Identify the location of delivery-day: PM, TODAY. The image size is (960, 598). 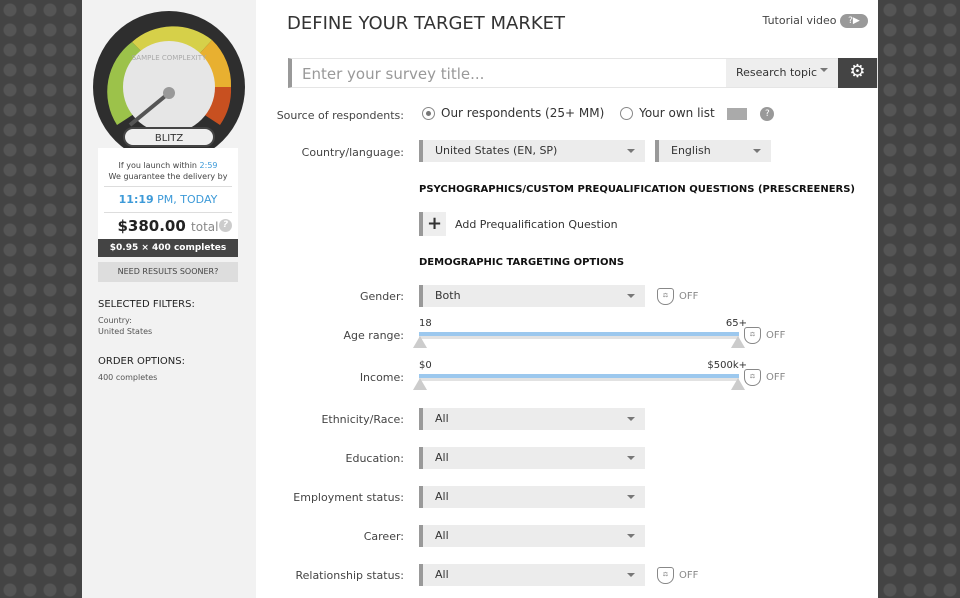
(187, 199).